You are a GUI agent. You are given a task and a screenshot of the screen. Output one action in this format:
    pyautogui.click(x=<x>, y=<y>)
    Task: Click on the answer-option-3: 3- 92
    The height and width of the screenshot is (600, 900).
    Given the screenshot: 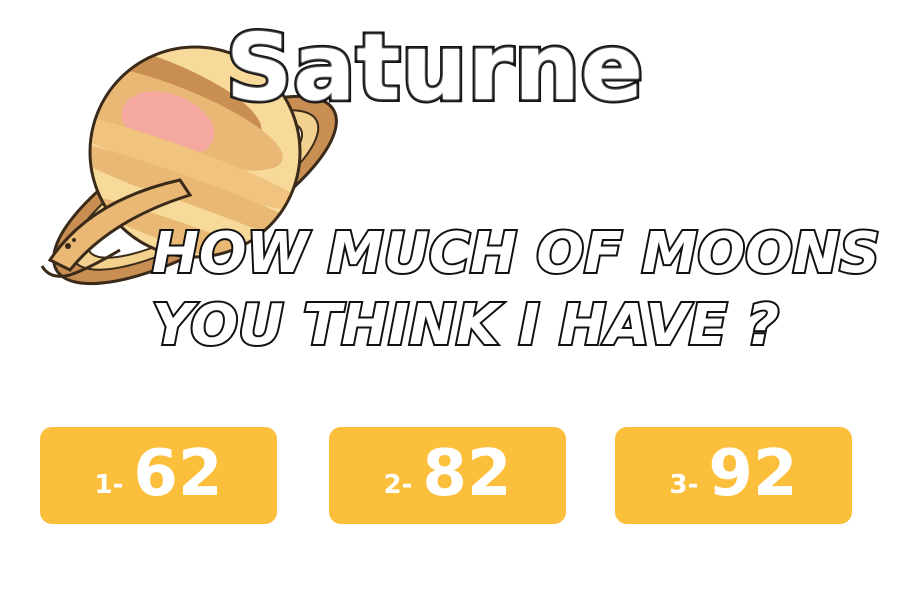 What is the action you would take?
    pyautogui.click(x=733, y=475)
    